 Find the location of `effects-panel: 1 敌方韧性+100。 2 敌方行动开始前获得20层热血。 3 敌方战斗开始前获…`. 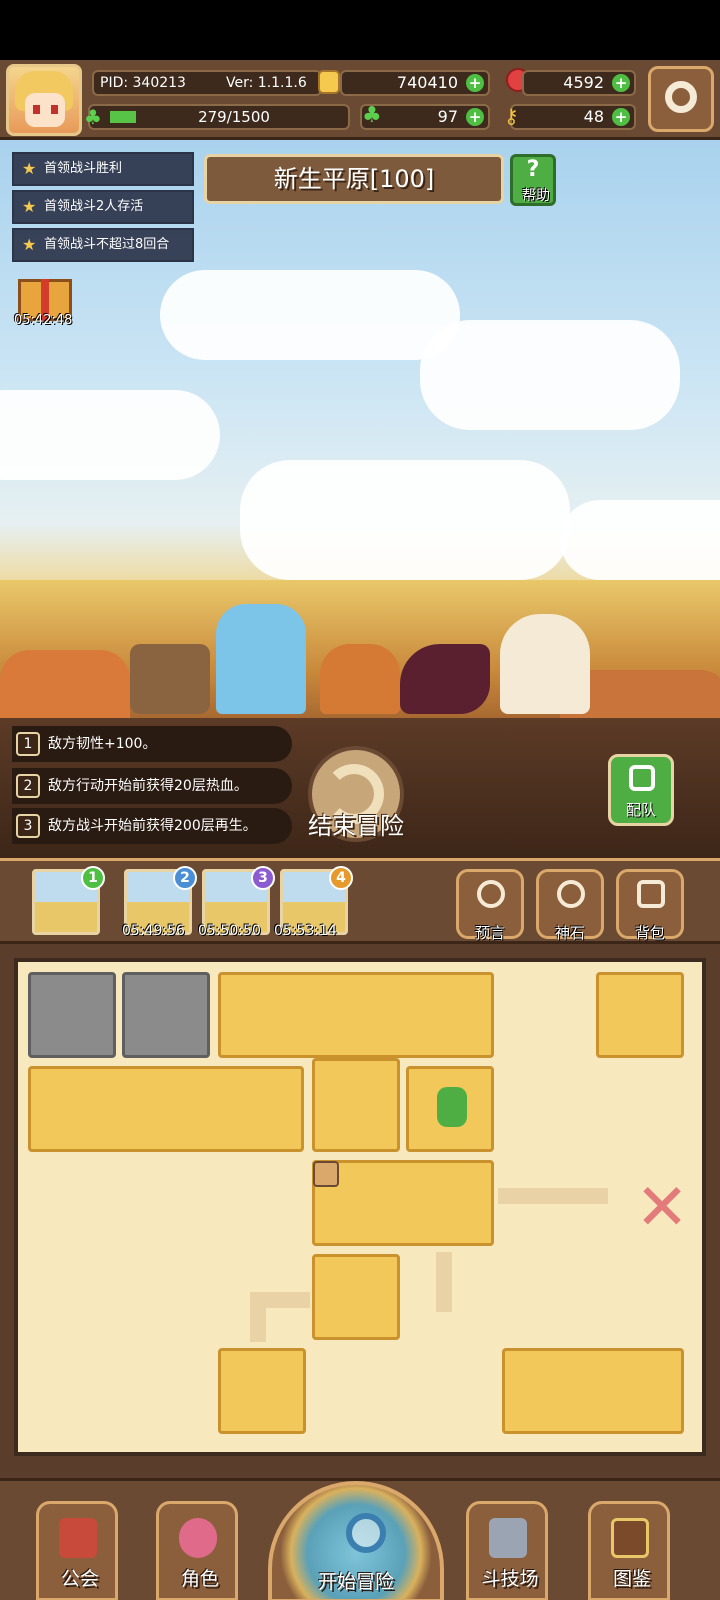

effects-panel: 1 敌方韧性+100。 2 敌方行动开始前获得20层热血。 3 敌方战斗开始前获… is located at coordinates (360, 788).